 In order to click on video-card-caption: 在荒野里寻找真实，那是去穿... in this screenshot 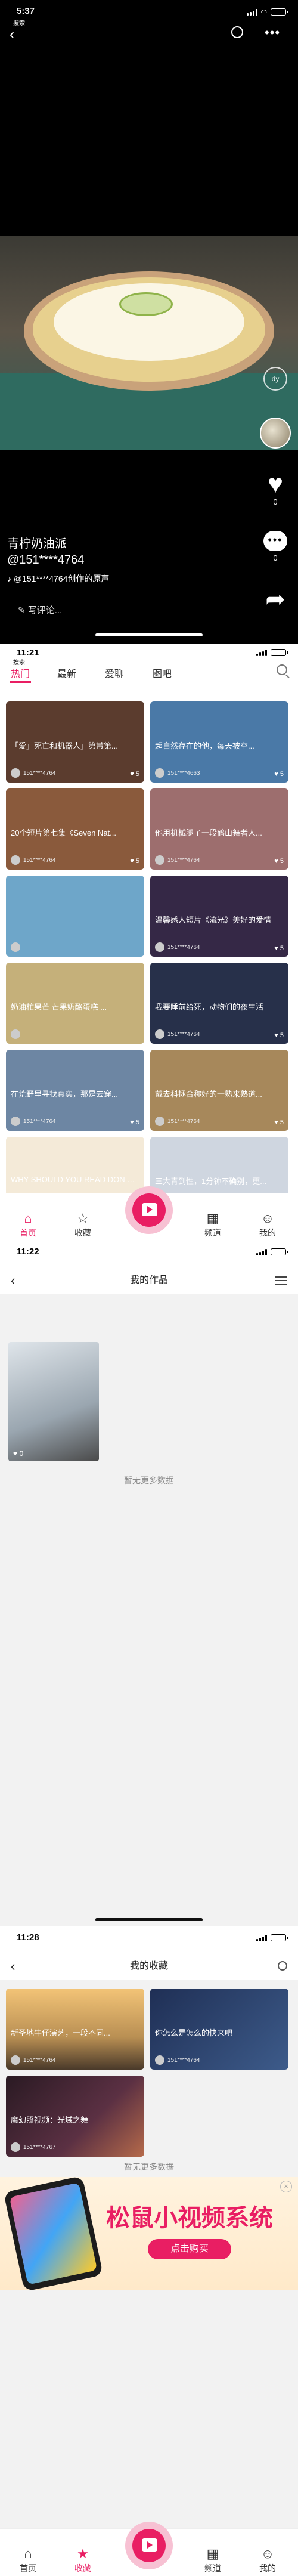, I will do `click(64, 1094)`.